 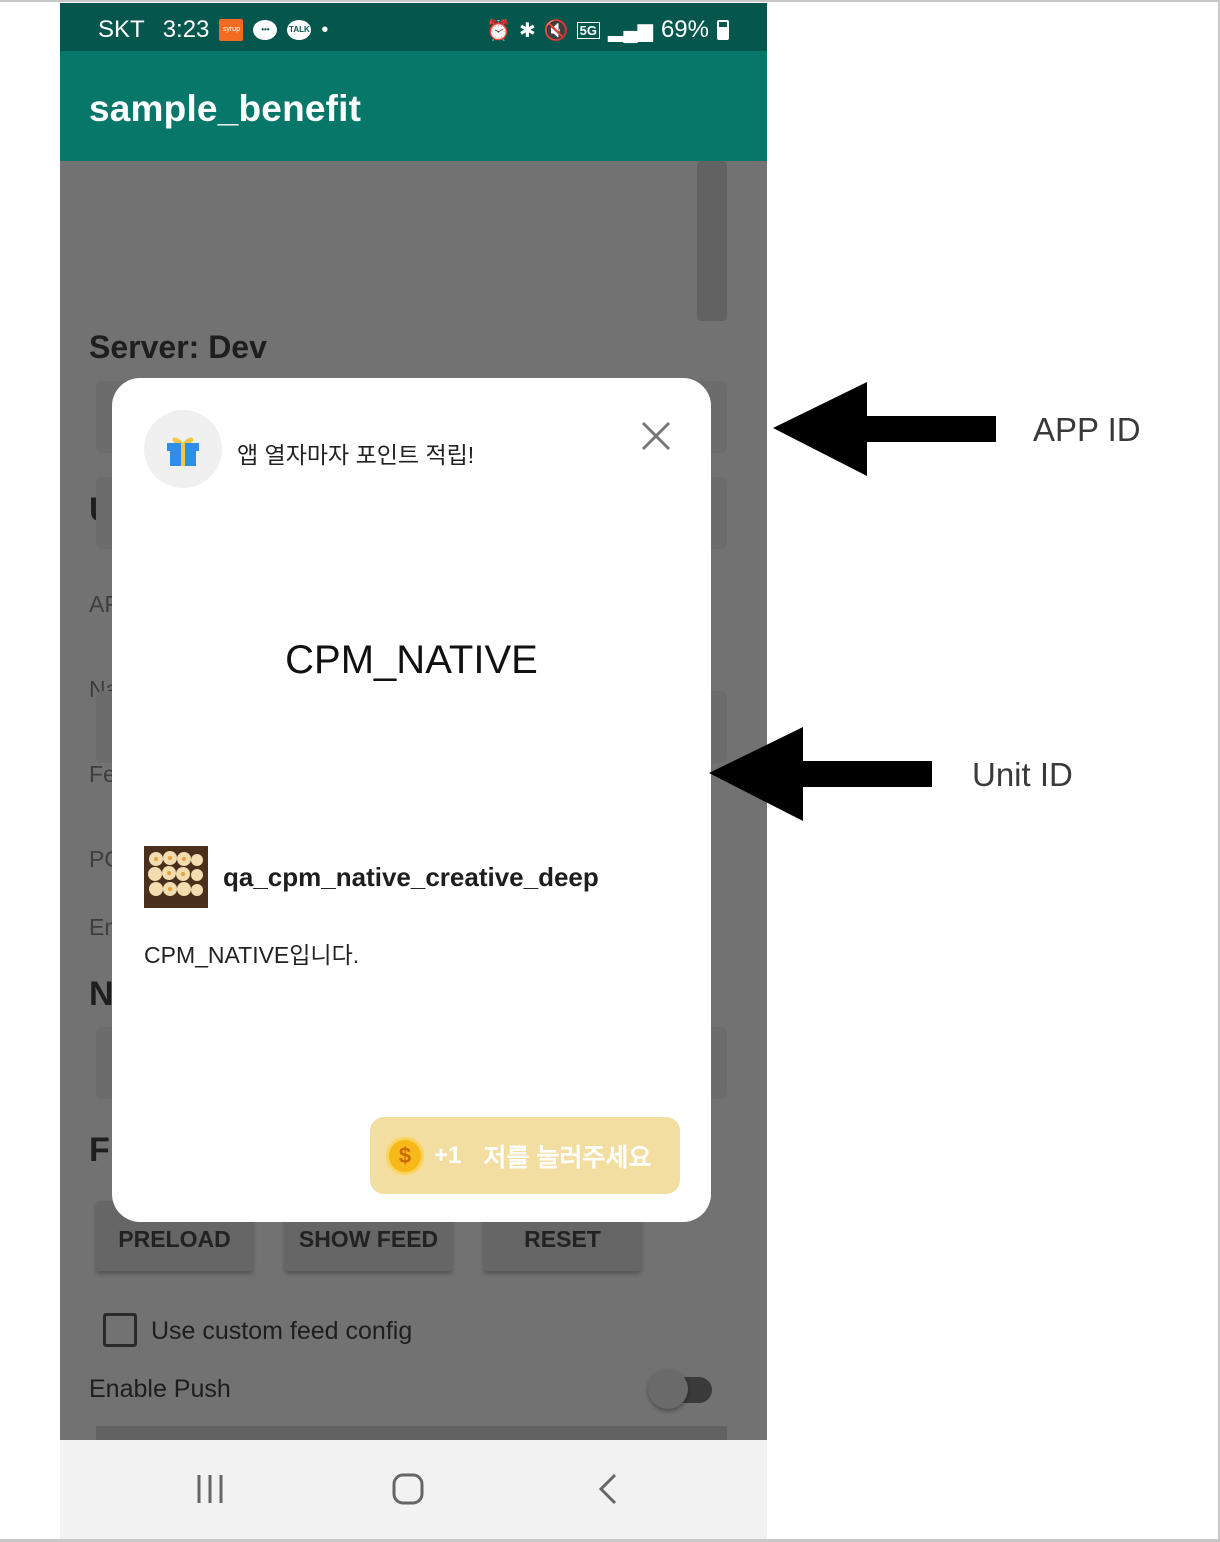 I want to click on ad-thumbnail-image, so click(x=176, y=877).